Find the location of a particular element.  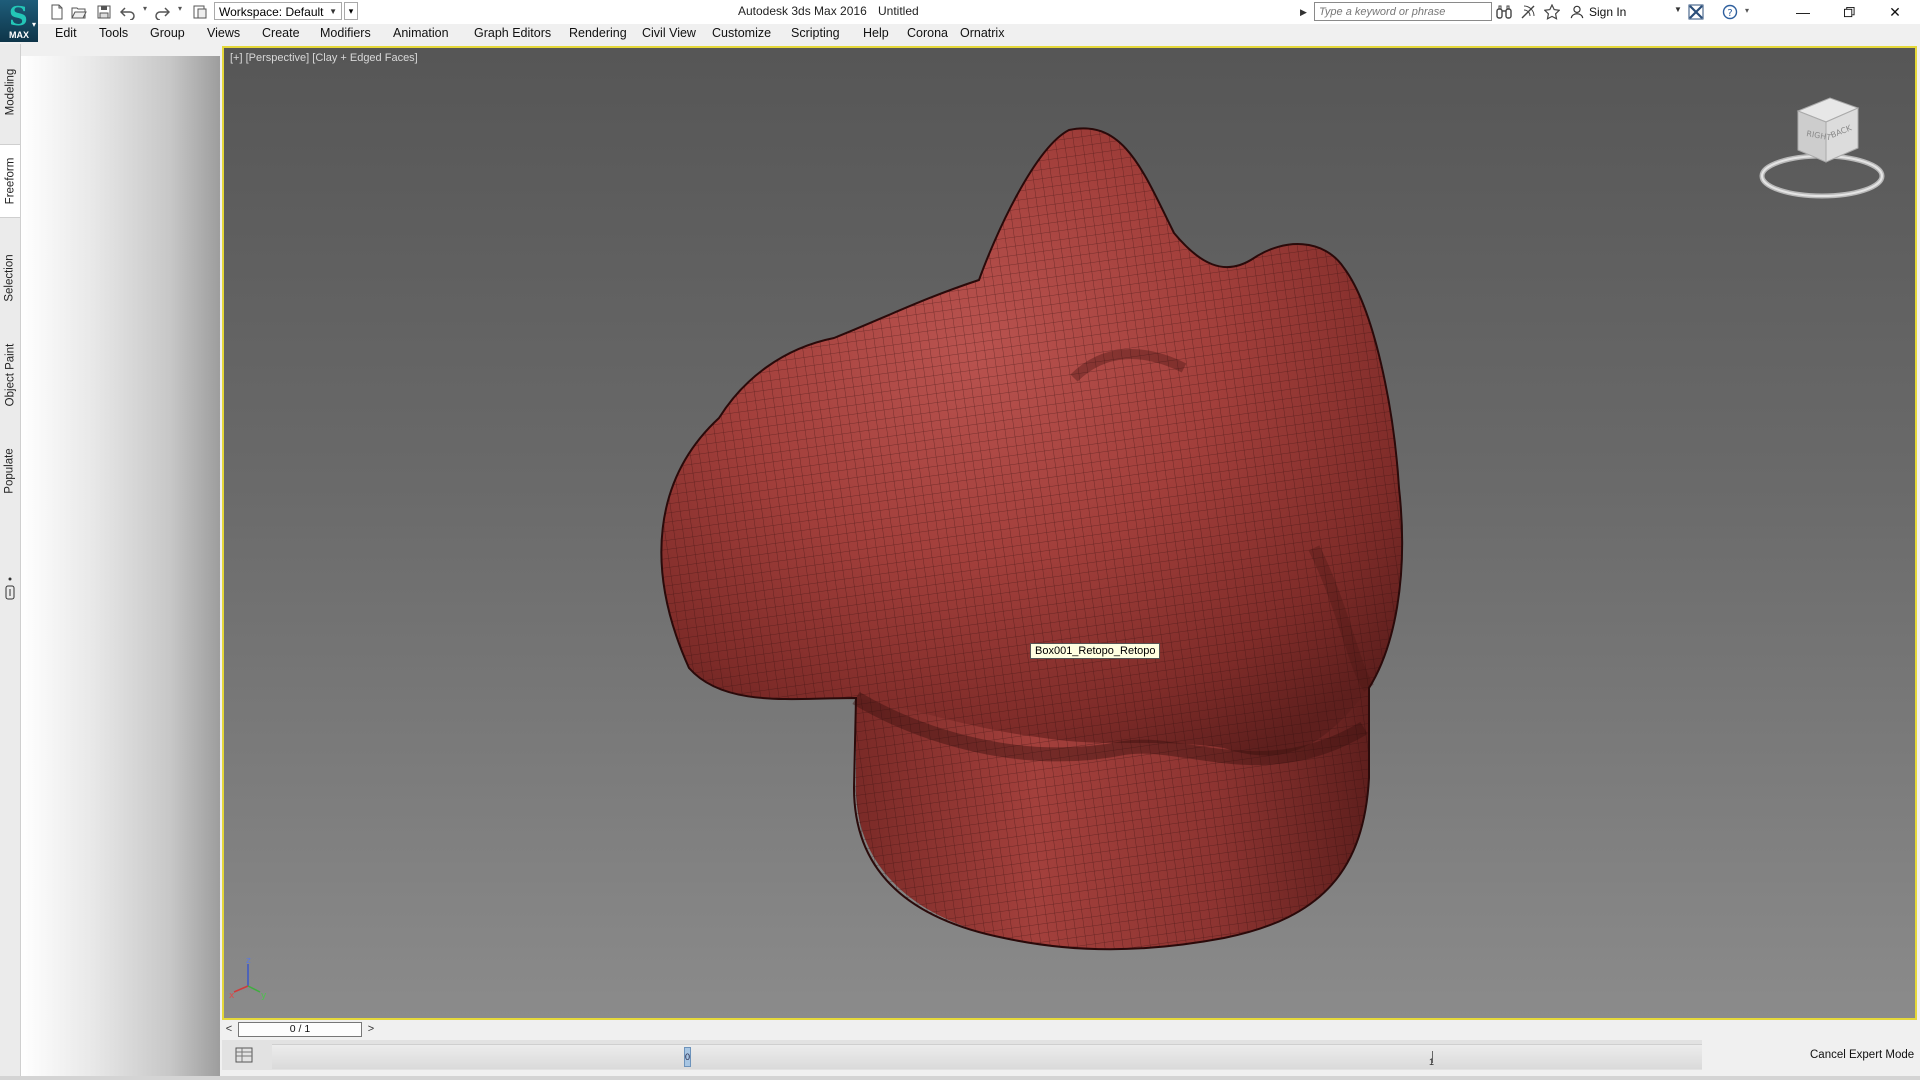

menu-help: Help is located at coordinates (876, 33).